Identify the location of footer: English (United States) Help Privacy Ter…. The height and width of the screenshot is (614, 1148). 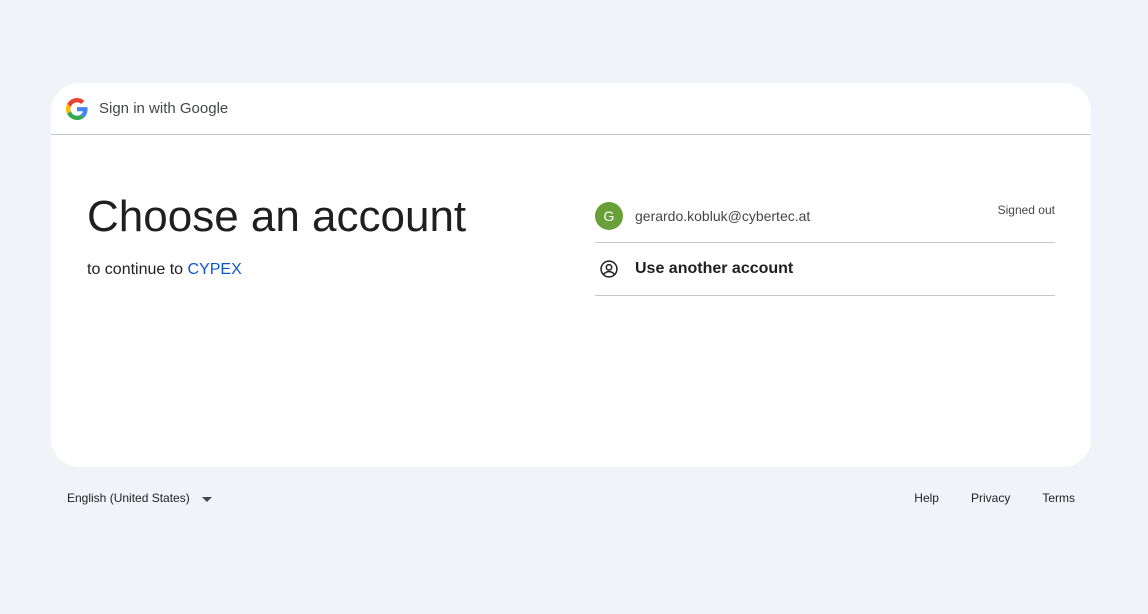
(571, 499).